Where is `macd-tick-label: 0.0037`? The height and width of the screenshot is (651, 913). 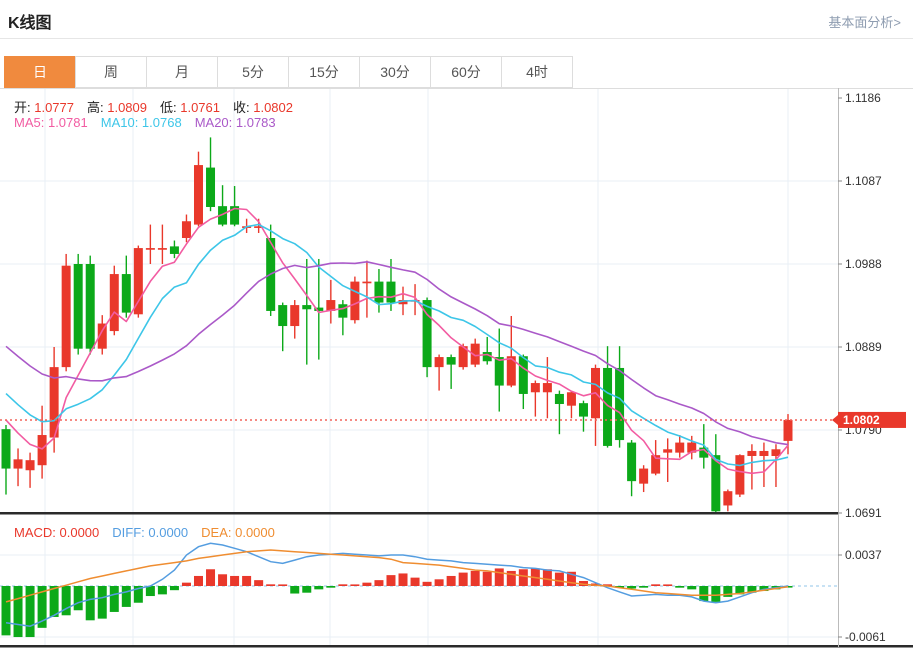 macd-tick-label: 0.0037 is located at coordinates (863, 555).